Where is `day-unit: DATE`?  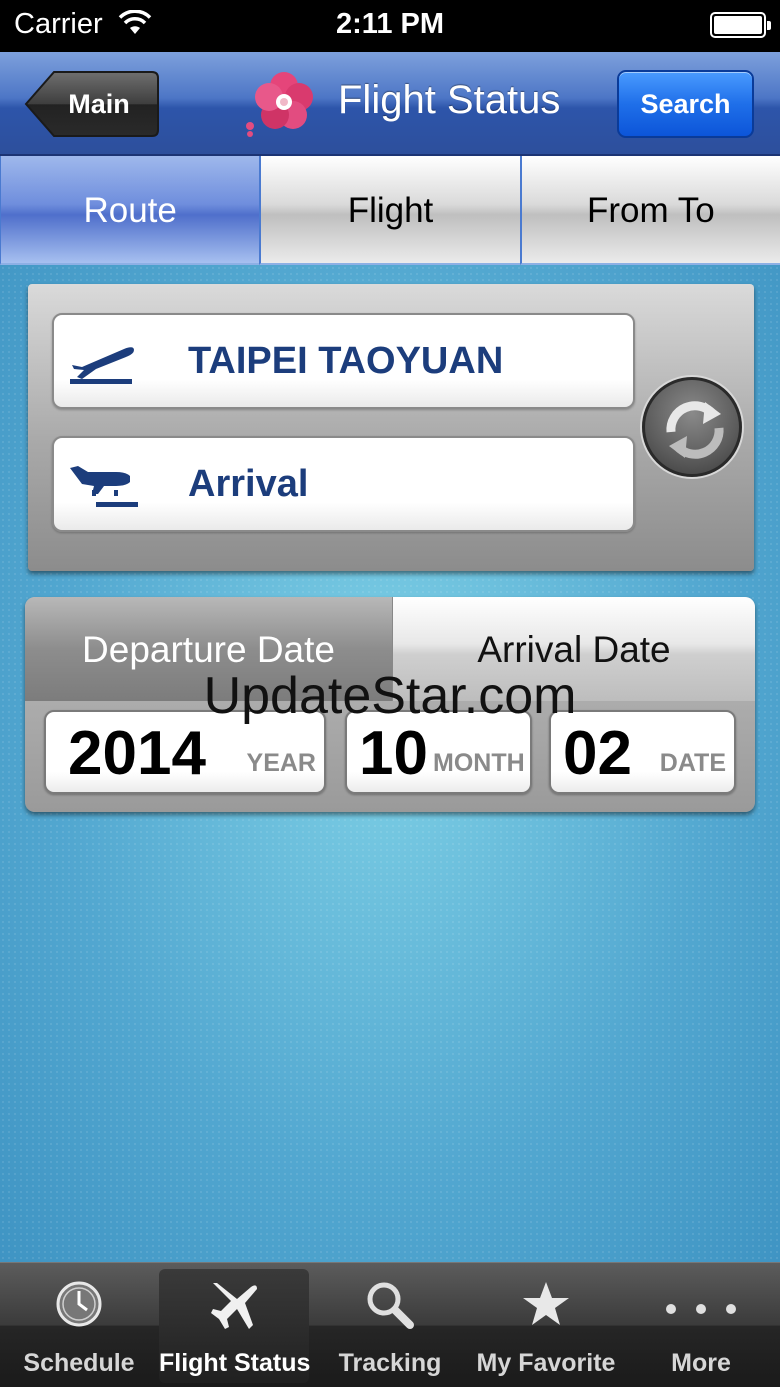 day-unit: DATE is located at coordinates (692, 763).